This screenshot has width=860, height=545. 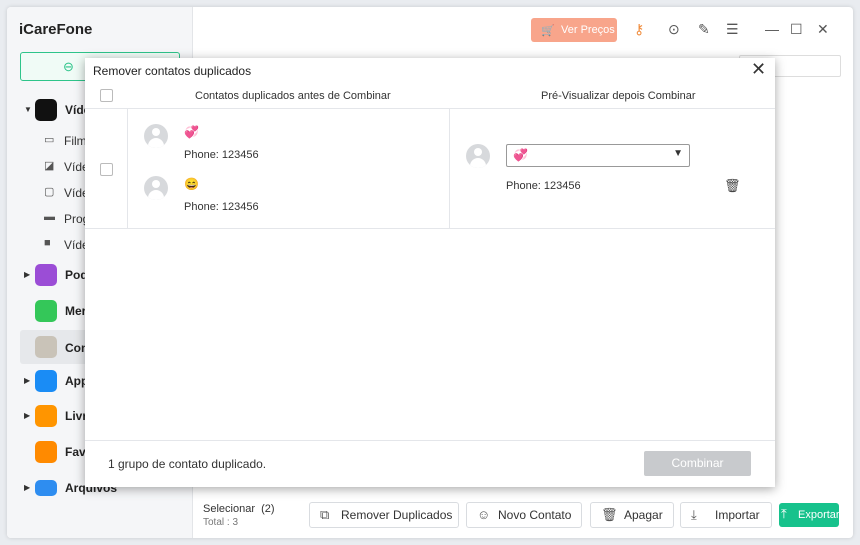 I want to click on folder-icon, so click(x=46, y=488).